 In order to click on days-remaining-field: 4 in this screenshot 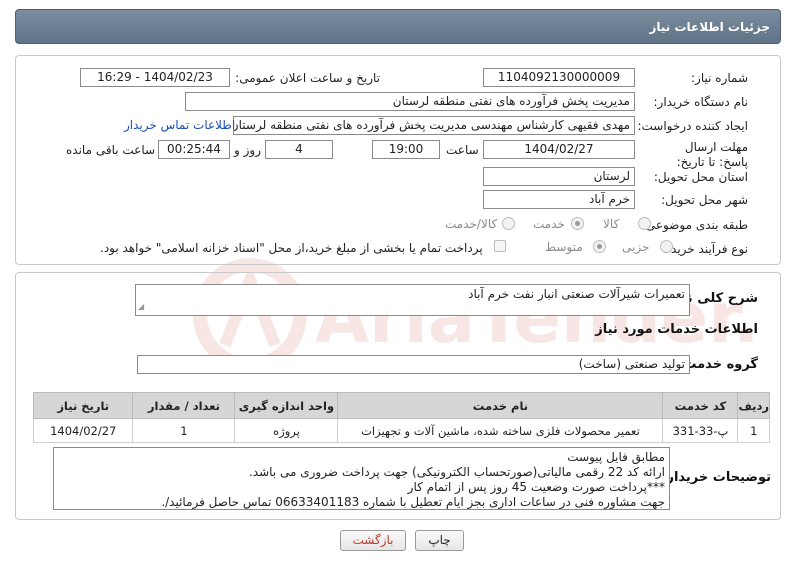, I will do `click(299, 149)`.